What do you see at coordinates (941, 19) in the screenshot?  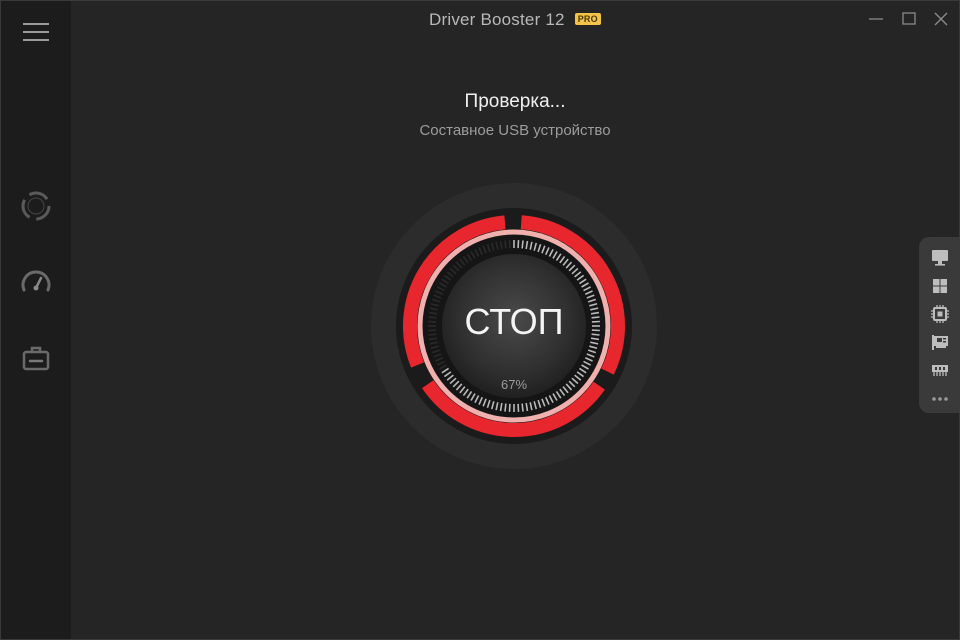 I see `close-button` at bounding box center [941, 19].